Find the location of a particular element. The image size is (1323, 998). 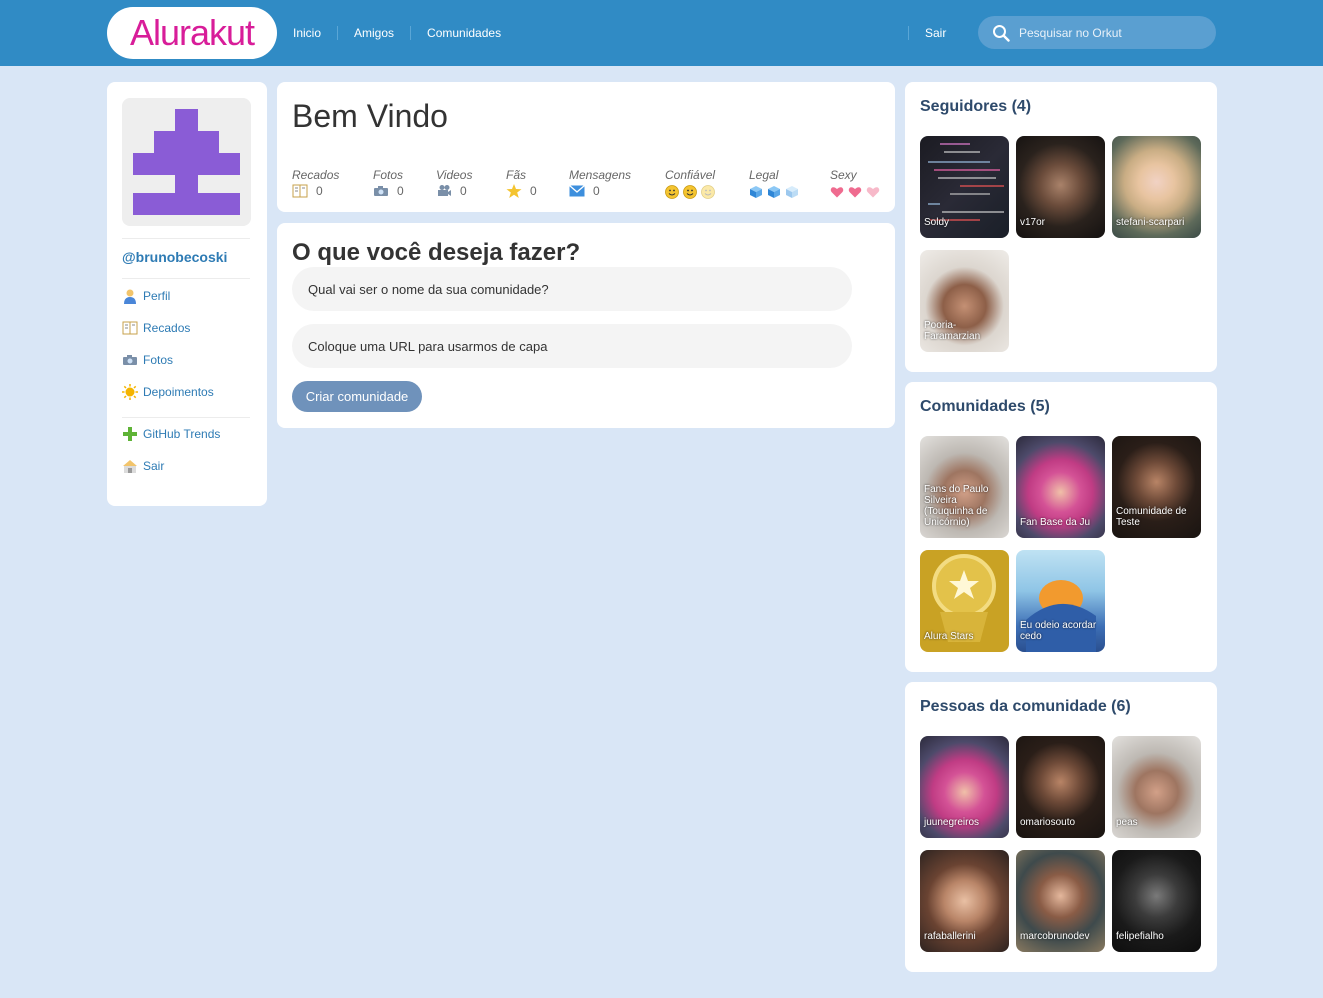

sidebar-item-depoimentos: Depoimentos is located at coordinates (168, 392).